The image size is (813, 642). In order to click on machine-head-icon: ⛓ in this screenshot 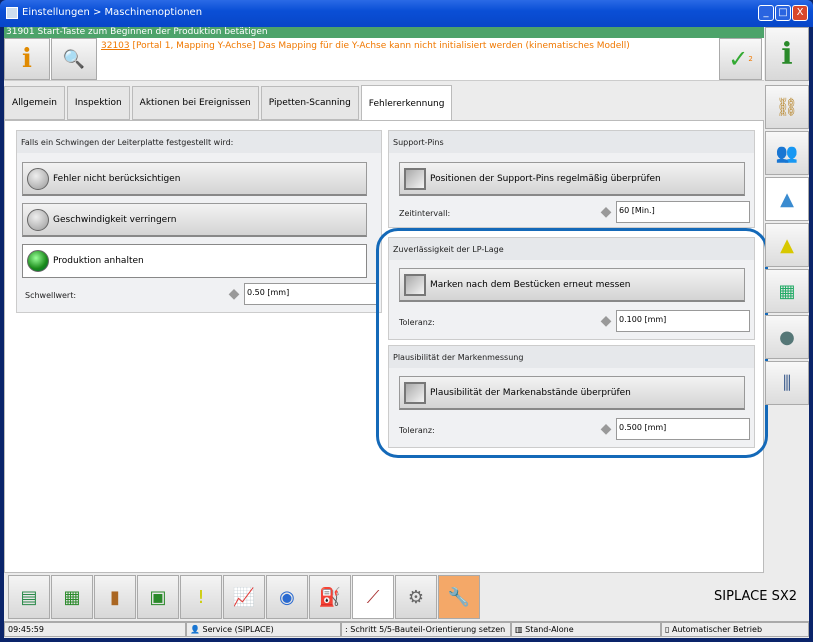, I will do `click(787, 107)`.